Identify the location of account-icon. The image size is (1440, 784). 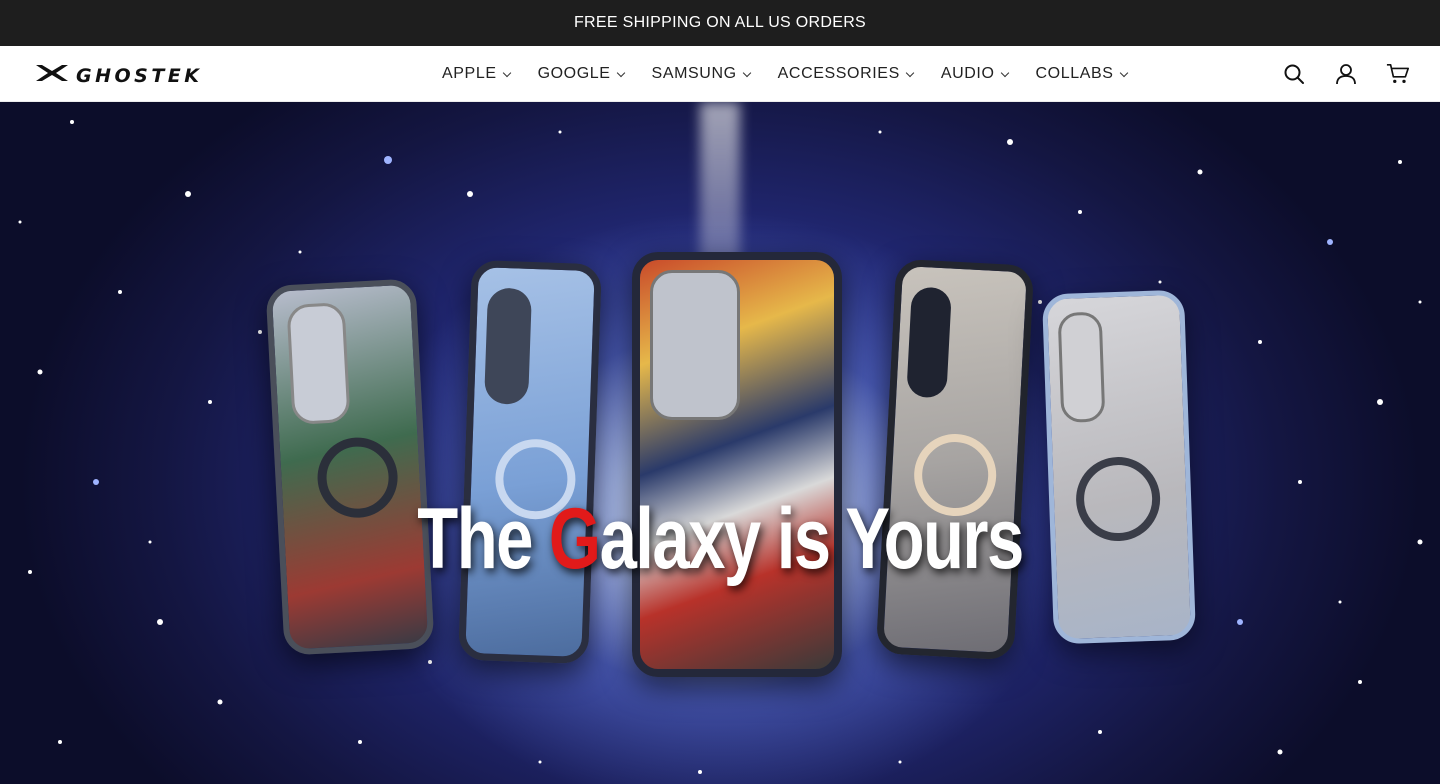
(1346, 74).